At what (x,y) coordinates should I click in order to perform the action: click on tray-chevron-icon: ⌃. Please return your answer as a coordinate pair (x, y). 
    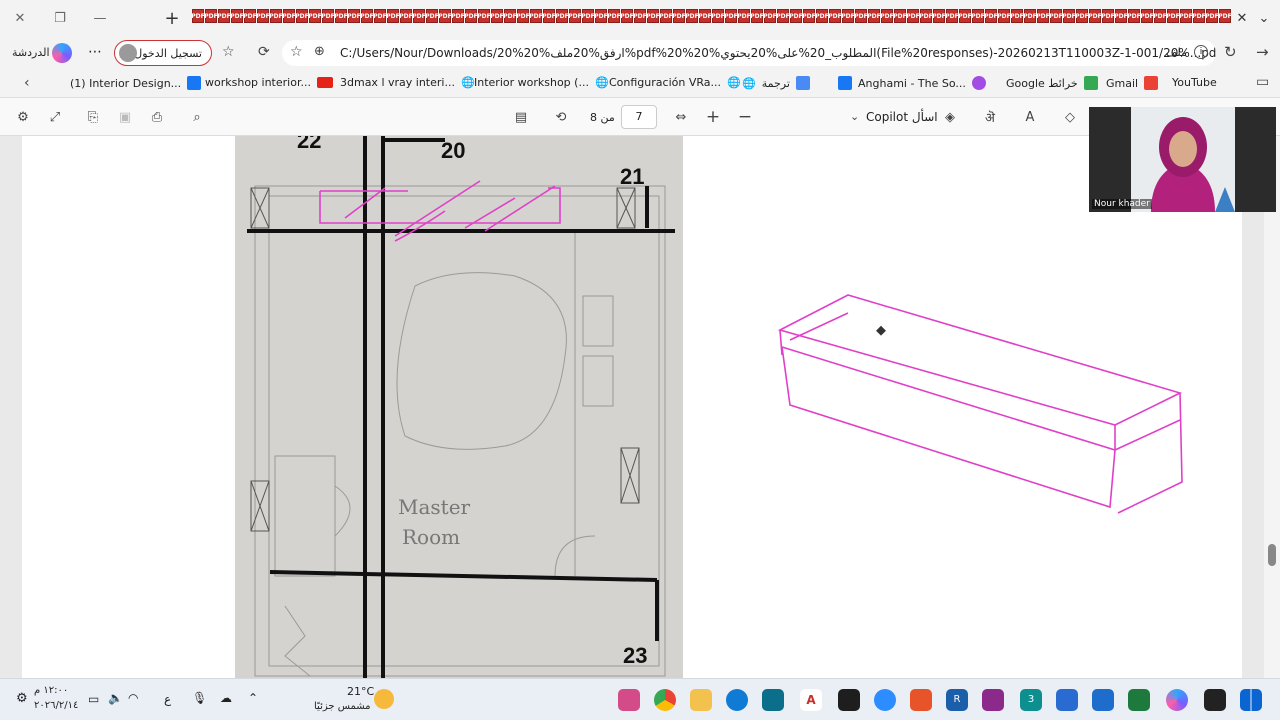
    Looking at the image, I should click on (253, 698).